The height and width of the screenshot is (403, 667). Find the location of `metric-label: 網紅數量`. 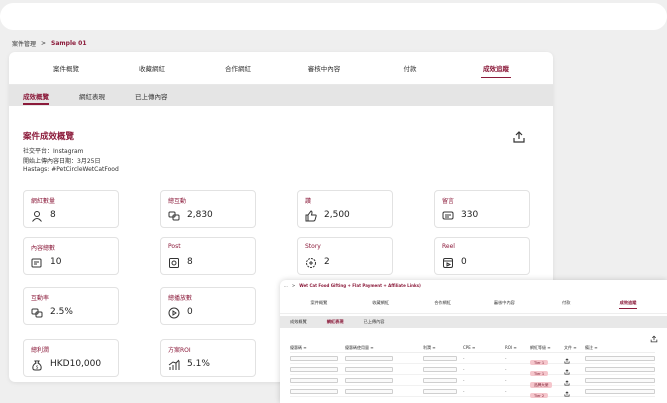

metric-label: 網紅數量 is located at coordinates (43, 201).